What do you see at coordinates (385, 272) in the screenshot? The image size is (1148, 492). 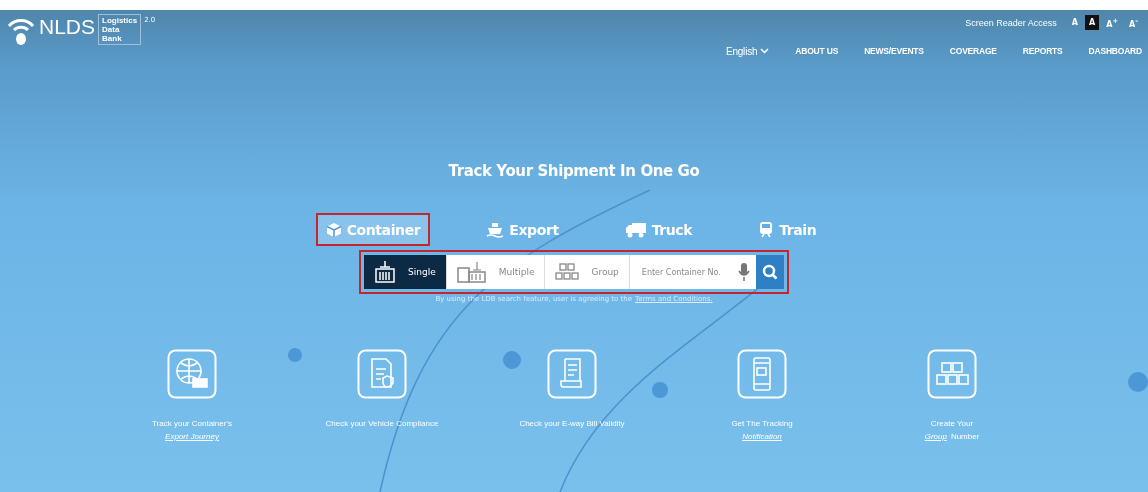 I see `container-crane-icon` at bounding box center [385, 272].